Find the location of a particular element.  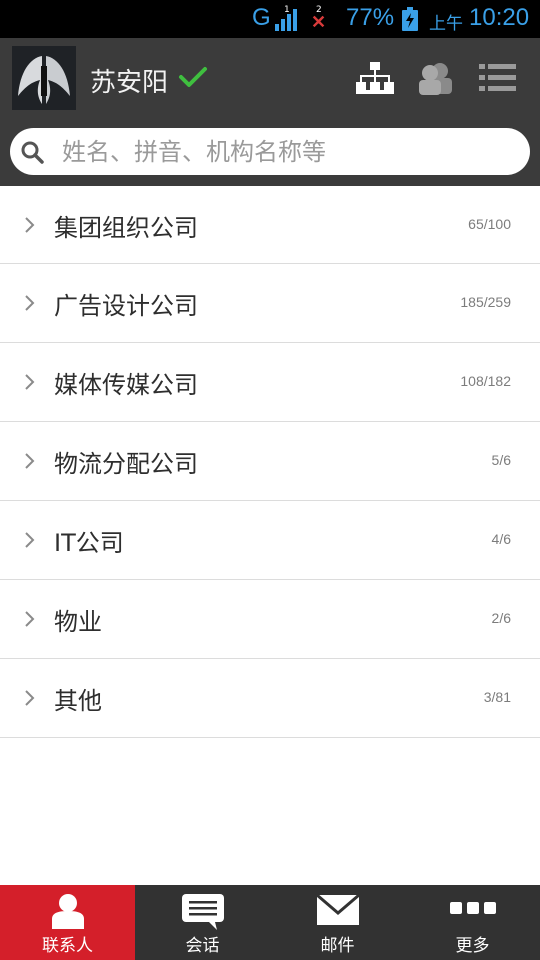

group-name: IT公司 is located at coordinates (89, 543).